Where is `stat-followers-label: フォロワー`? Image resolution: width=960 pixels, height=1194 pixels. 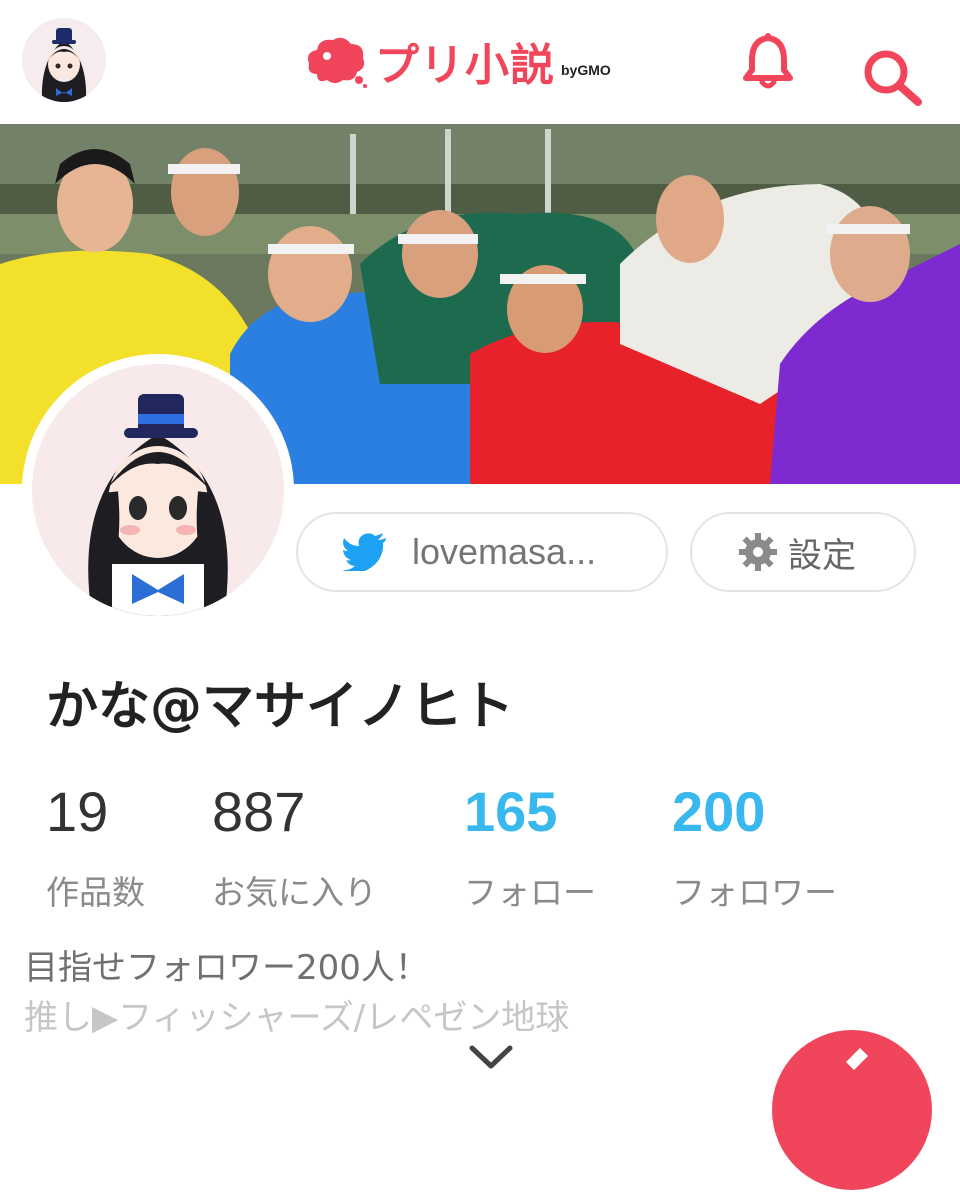
stat-followers-label: フォロワー is located at coordinates (754, 892).